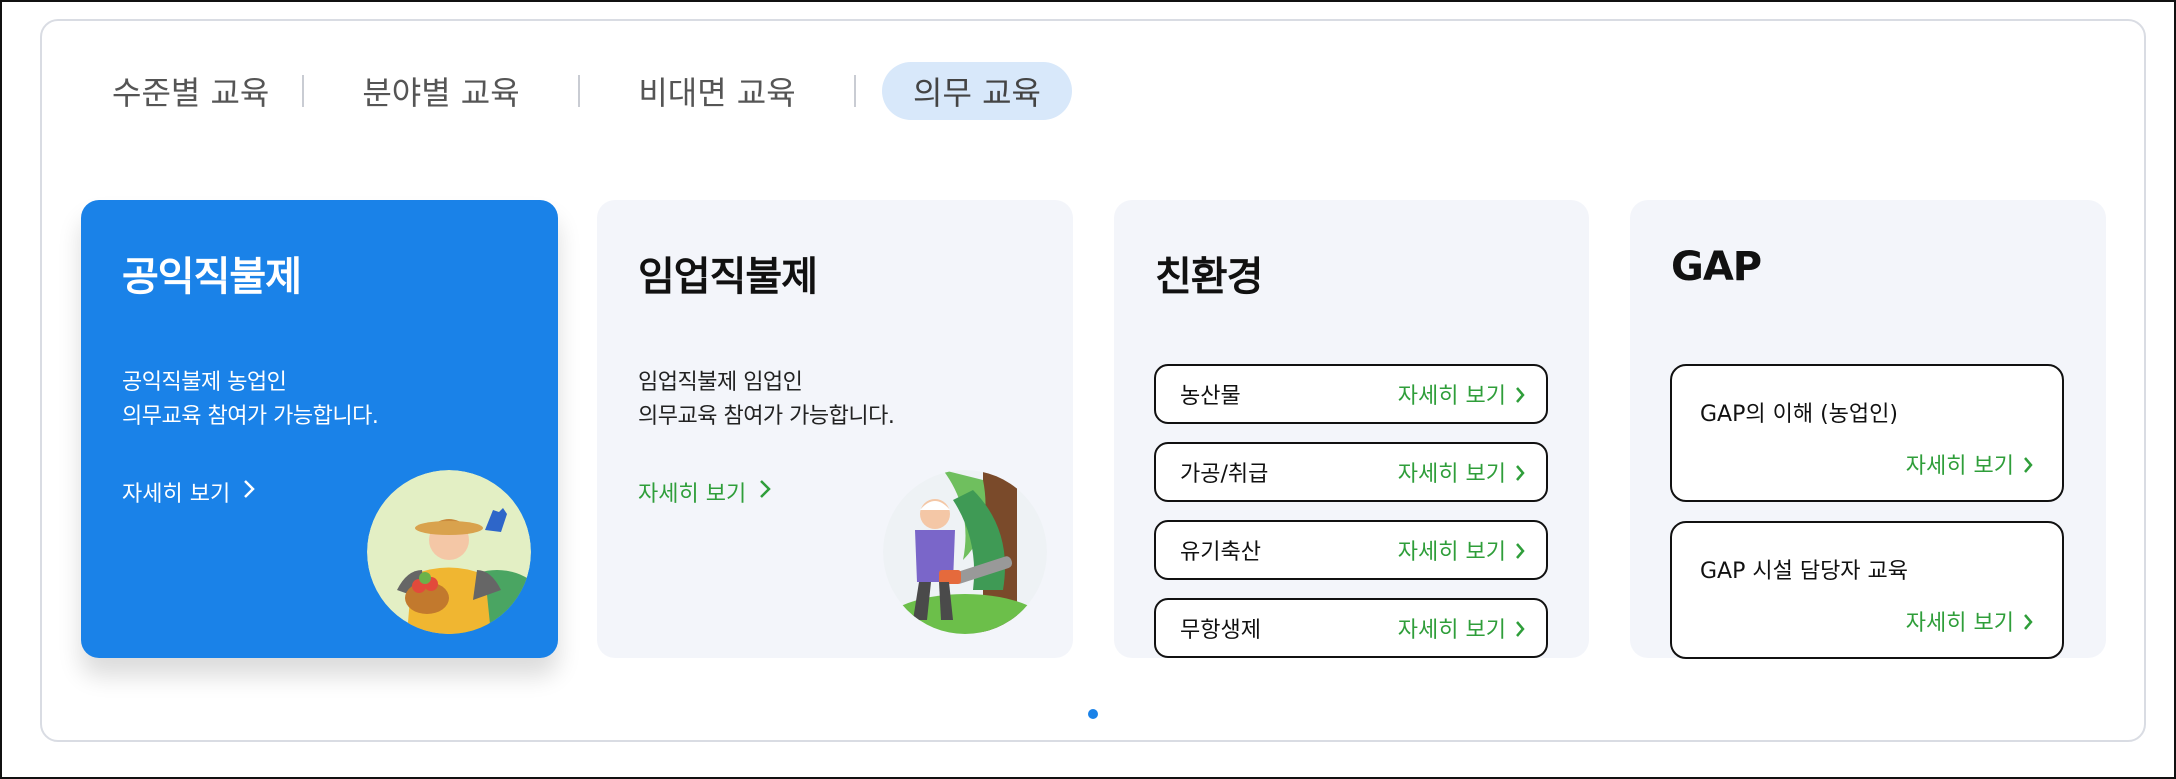  What do you see at coordinates (728, 277) in the screenshot?
I see `card-title: 임업직불제` at bounding box center [728, 277].